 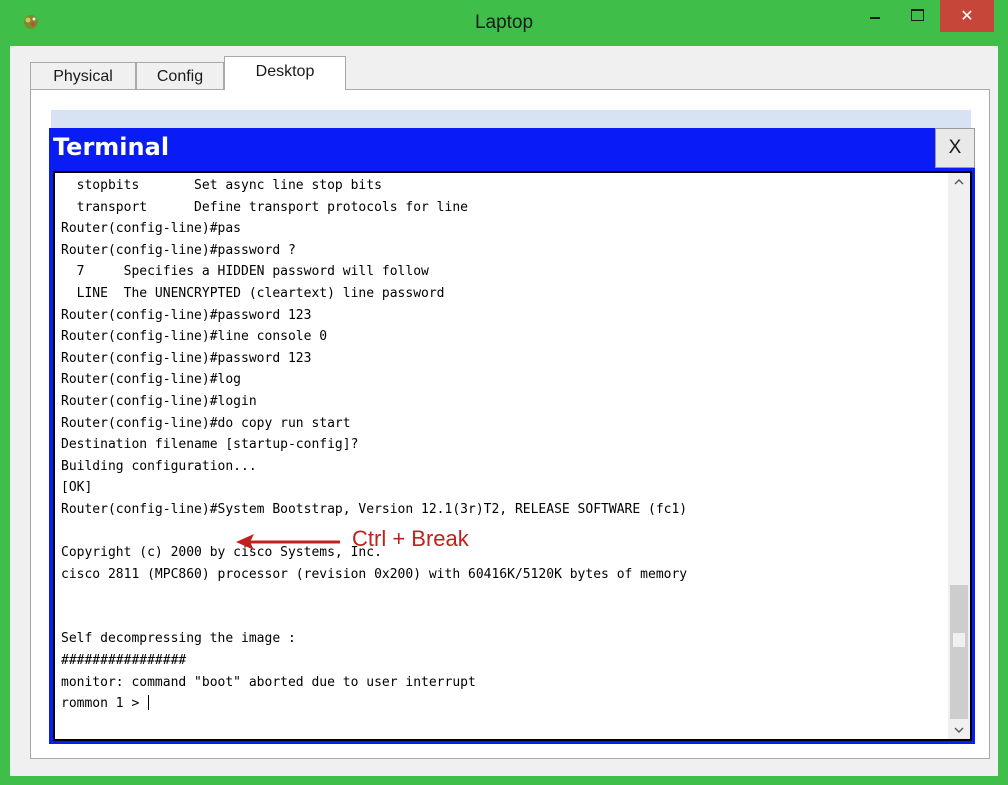 I want to click on scroll-thumb, so click(x=959, y=652).